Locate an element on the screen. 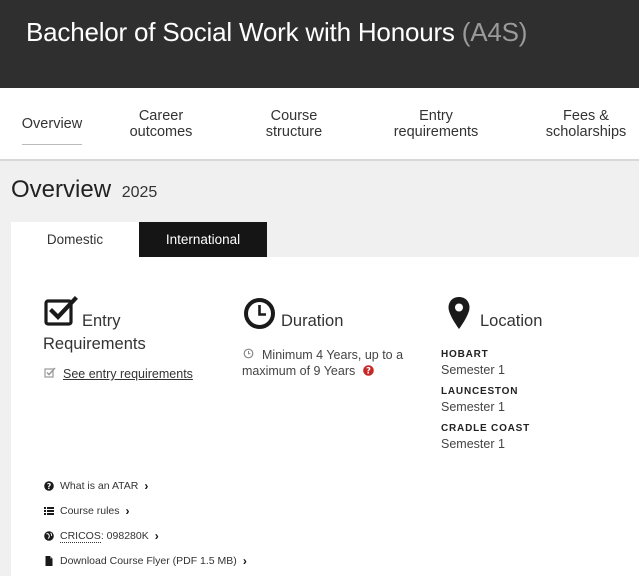 This screenshot has width=639, height=576. duration-text-line1: Minimum 4 Years, up to a is located at coordinates (333, 355).